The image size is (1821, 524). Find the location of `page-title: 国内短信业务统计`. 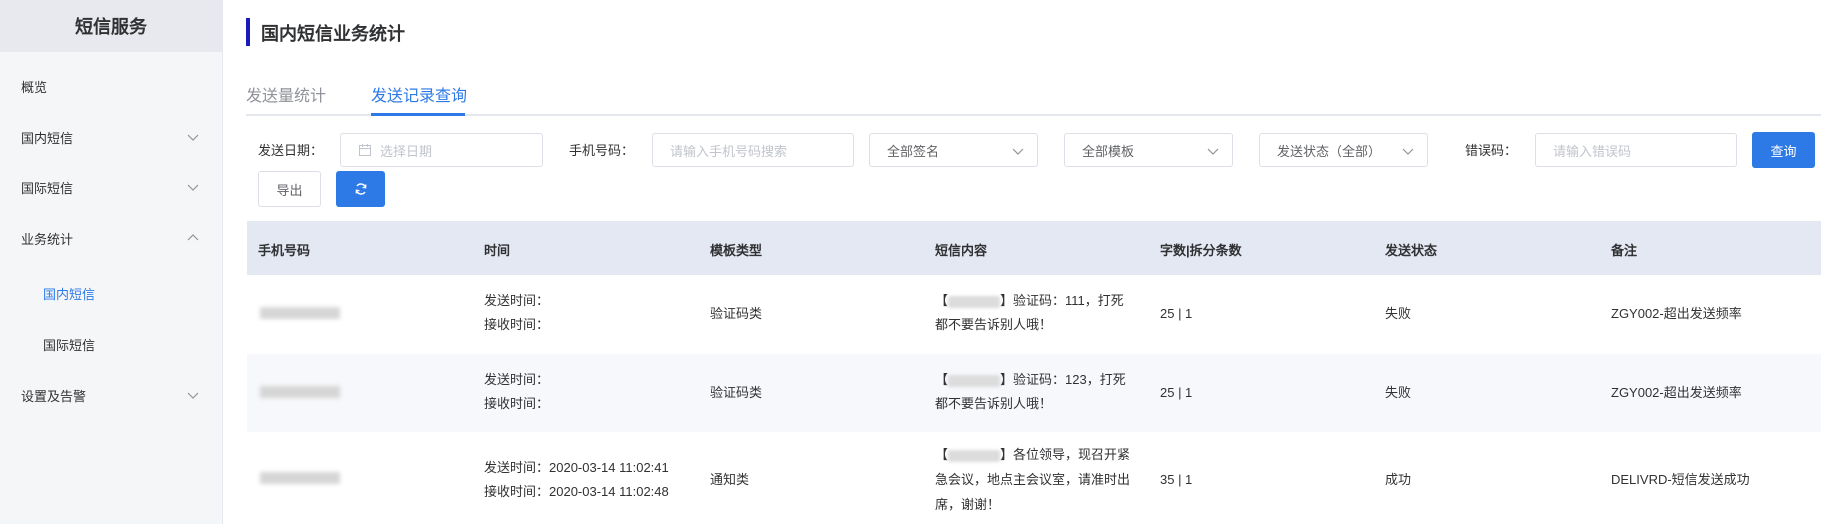

page-title: 国内短信业务统计 is located at coordinates (333, 34).